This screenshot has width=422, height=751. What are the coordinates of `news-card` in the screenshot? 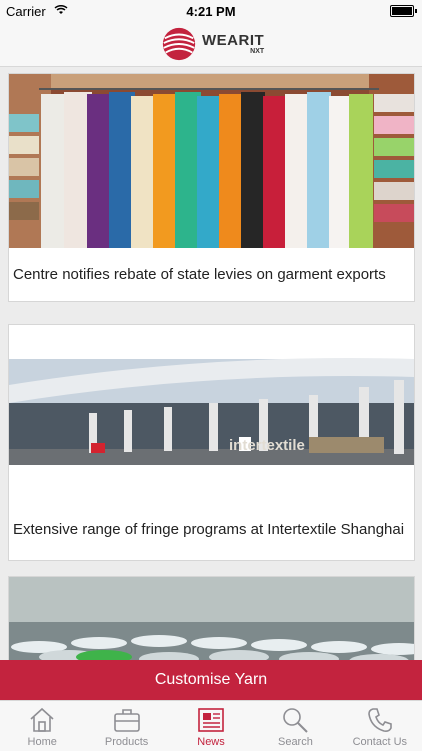 It's located at (211, 618).